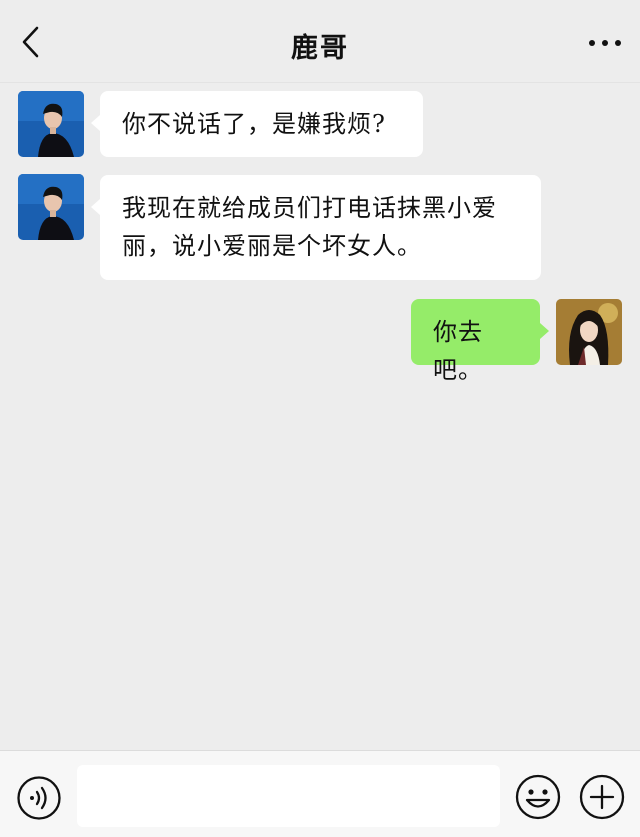 This screenshot has width=640, height=837. I want to click on voice-icon, so click(39, 798).